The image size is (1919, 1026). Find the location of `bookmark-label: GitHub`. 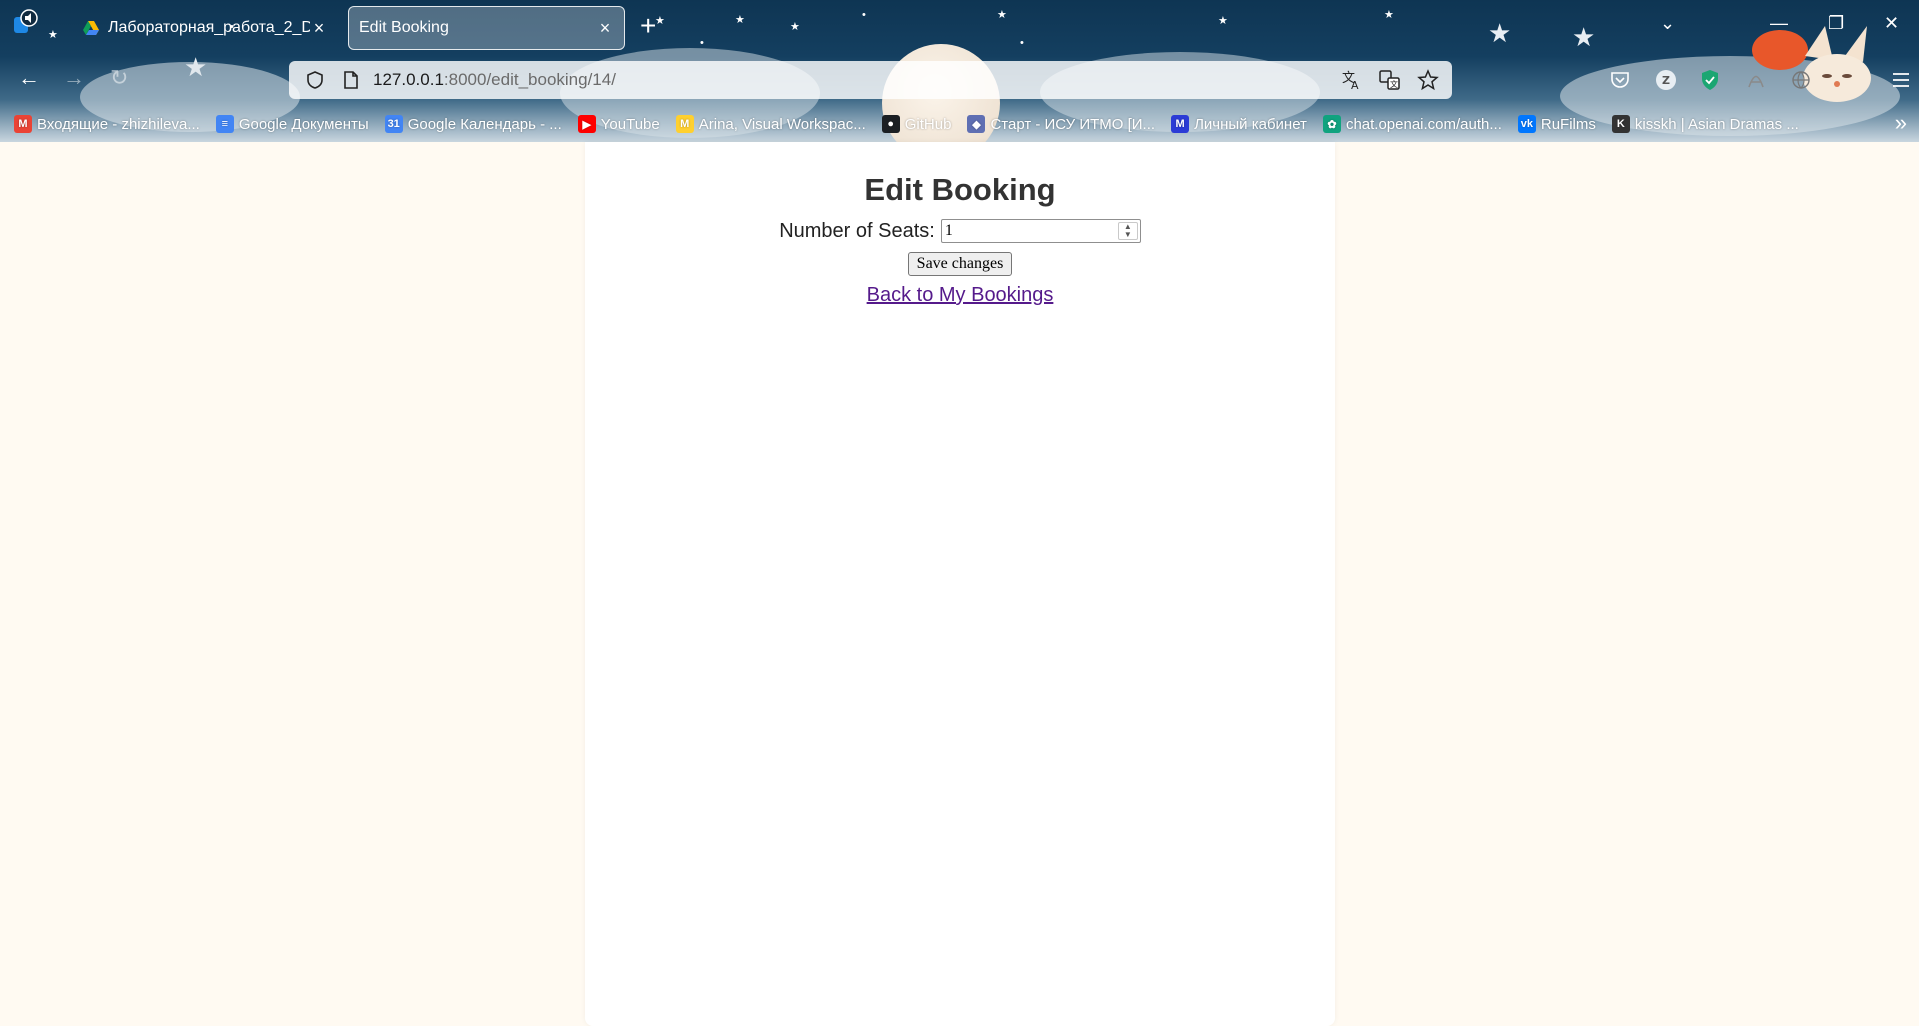

bookmark-label: GitHub is located at coordinates (928, 124).